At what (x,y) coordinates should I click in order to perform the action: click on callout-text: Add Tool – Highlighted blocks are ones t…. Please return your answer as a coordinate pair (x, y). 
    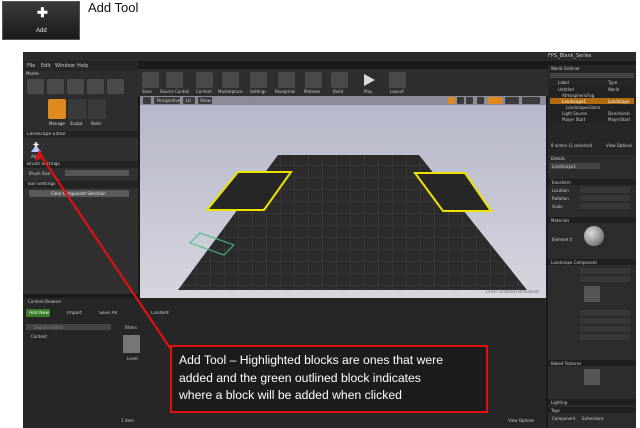
    Looking at the image, I should click on (311, 378).